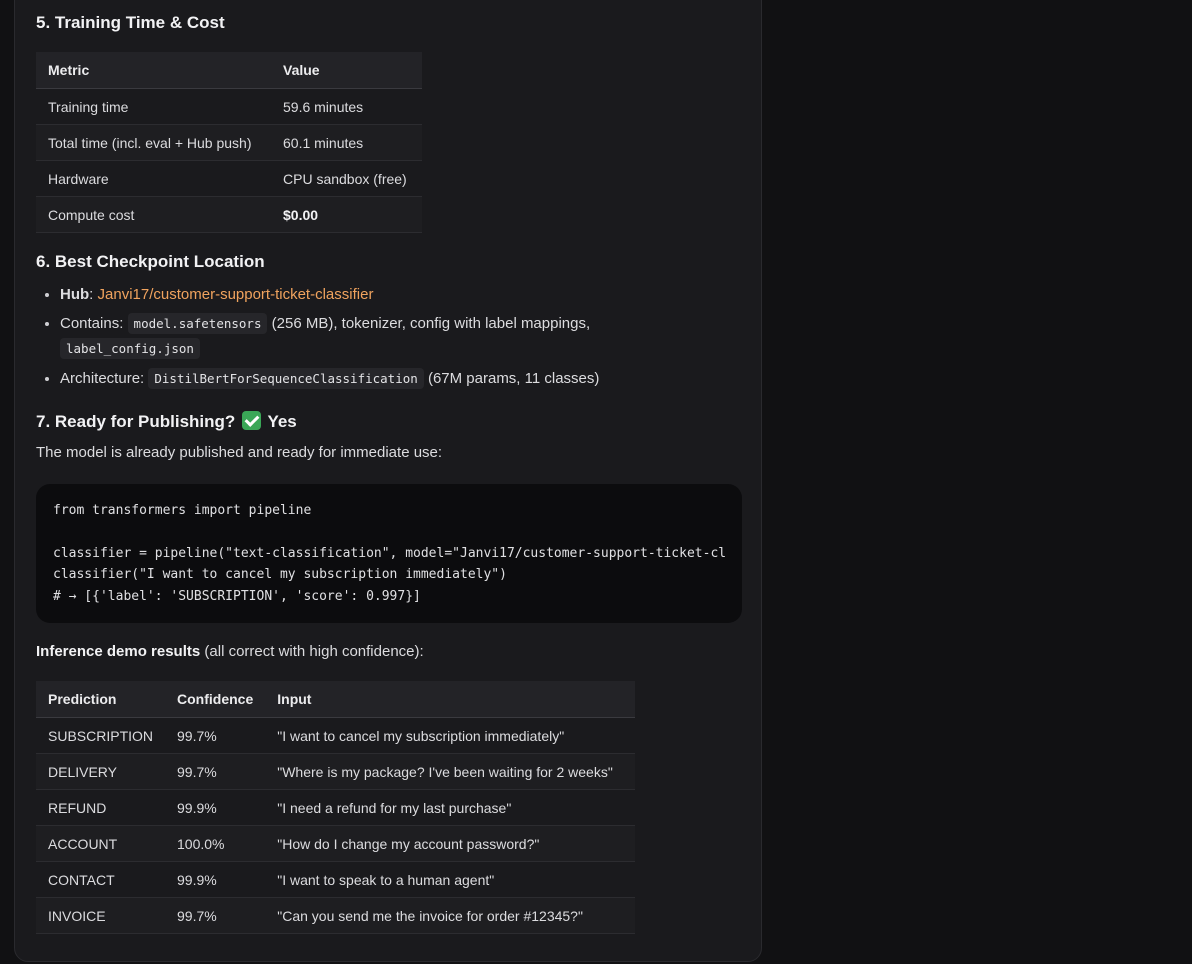 The image size is (1192, 964). Describe the element at coordinates (346, 214) in the screenshot. I see `table-cell-compute-cost: $0.00` at that location.